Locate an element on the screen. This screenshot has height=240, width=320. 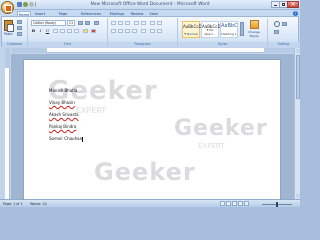
font-group: Calibri (Body) 11 B I U Font is located at coordinates (68, 32).